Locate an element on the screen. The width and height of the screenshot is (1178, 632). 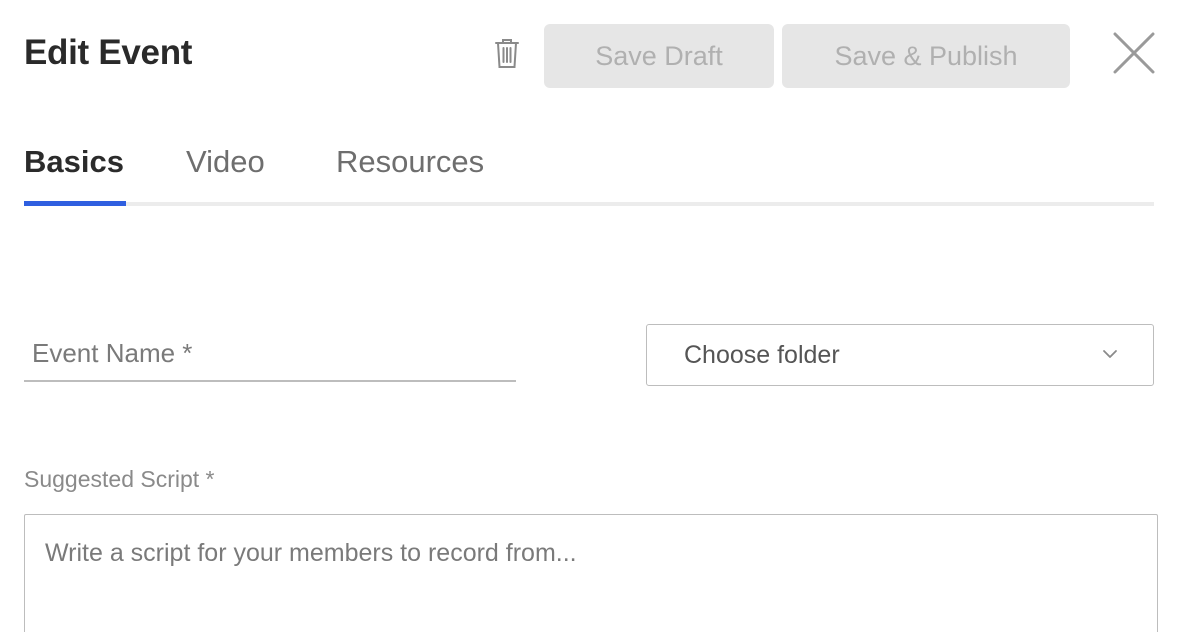
tab-basics: Basics is located at coordinates (74, 171).